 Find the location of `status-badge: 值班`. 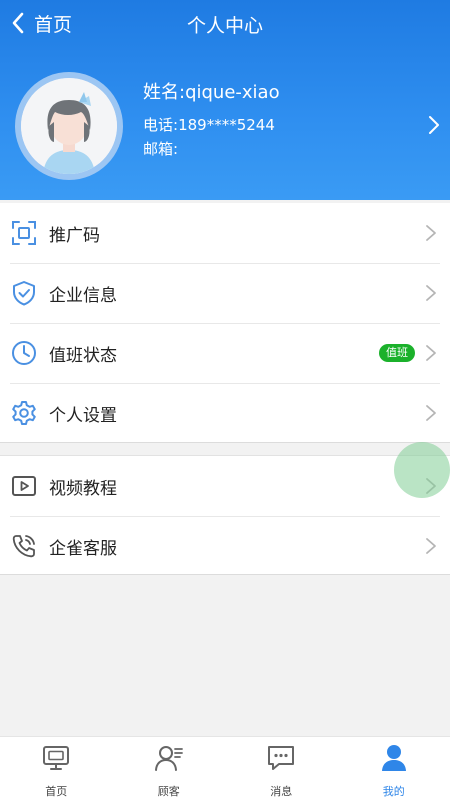

status-badge: 值班 is located at coordinates (397, 353).